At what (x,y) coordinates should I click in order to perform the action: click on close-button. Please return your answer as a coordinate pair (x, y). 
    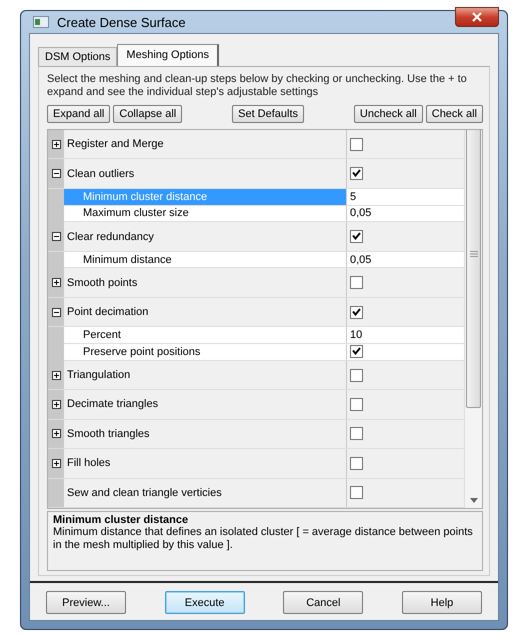
    Looking at the image, I should click on (477, 17).